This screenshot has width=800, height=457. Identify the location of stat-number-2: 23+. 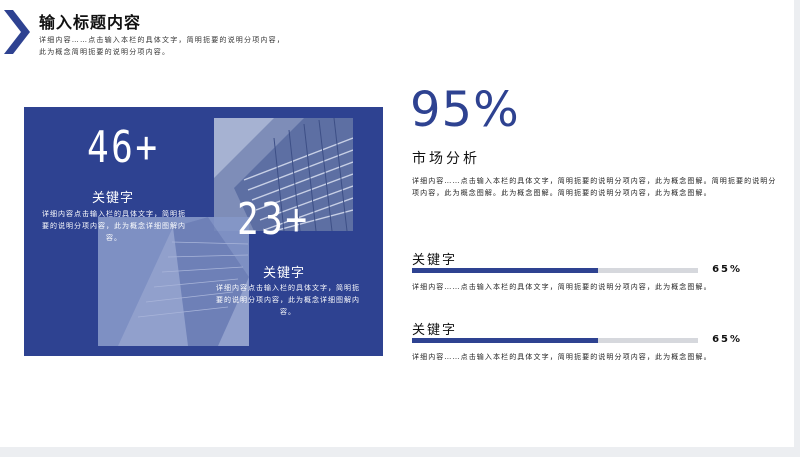
(273, 219).